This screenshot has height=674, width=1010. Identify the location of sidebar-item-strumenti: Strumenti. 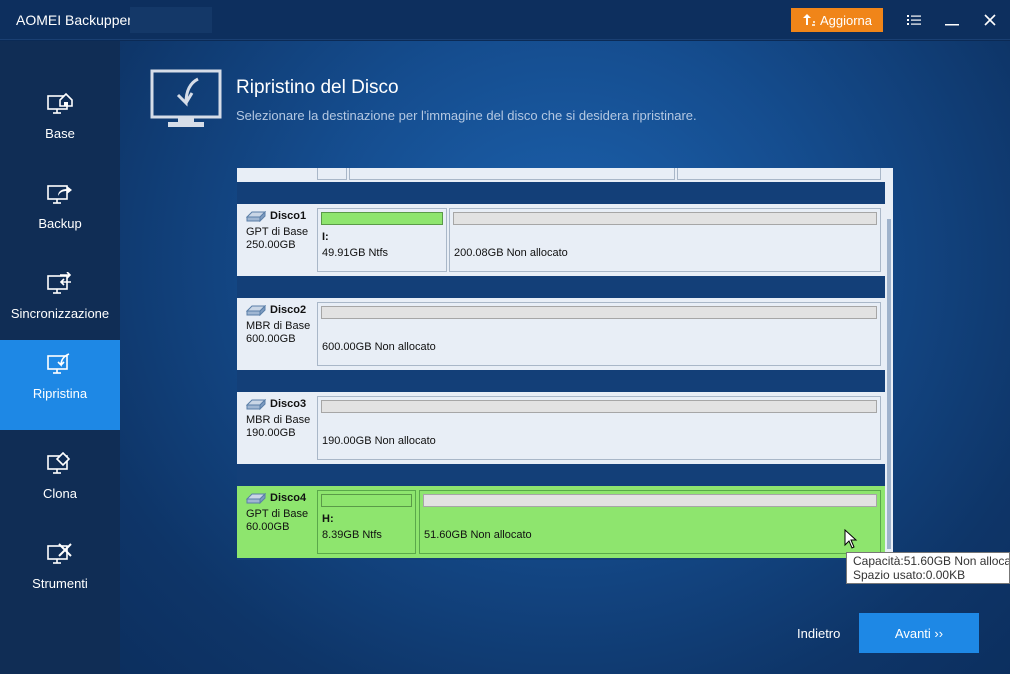
(60, 575).